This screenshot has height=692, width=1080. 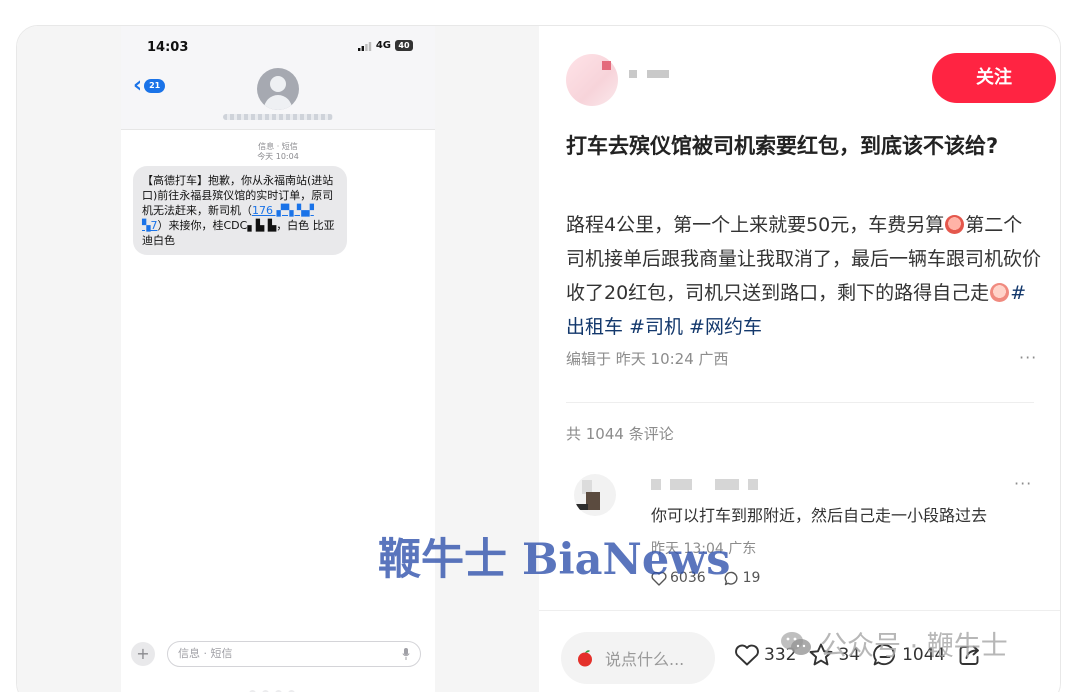 I want to click on wechat-icon, so click(x=796, y=643).